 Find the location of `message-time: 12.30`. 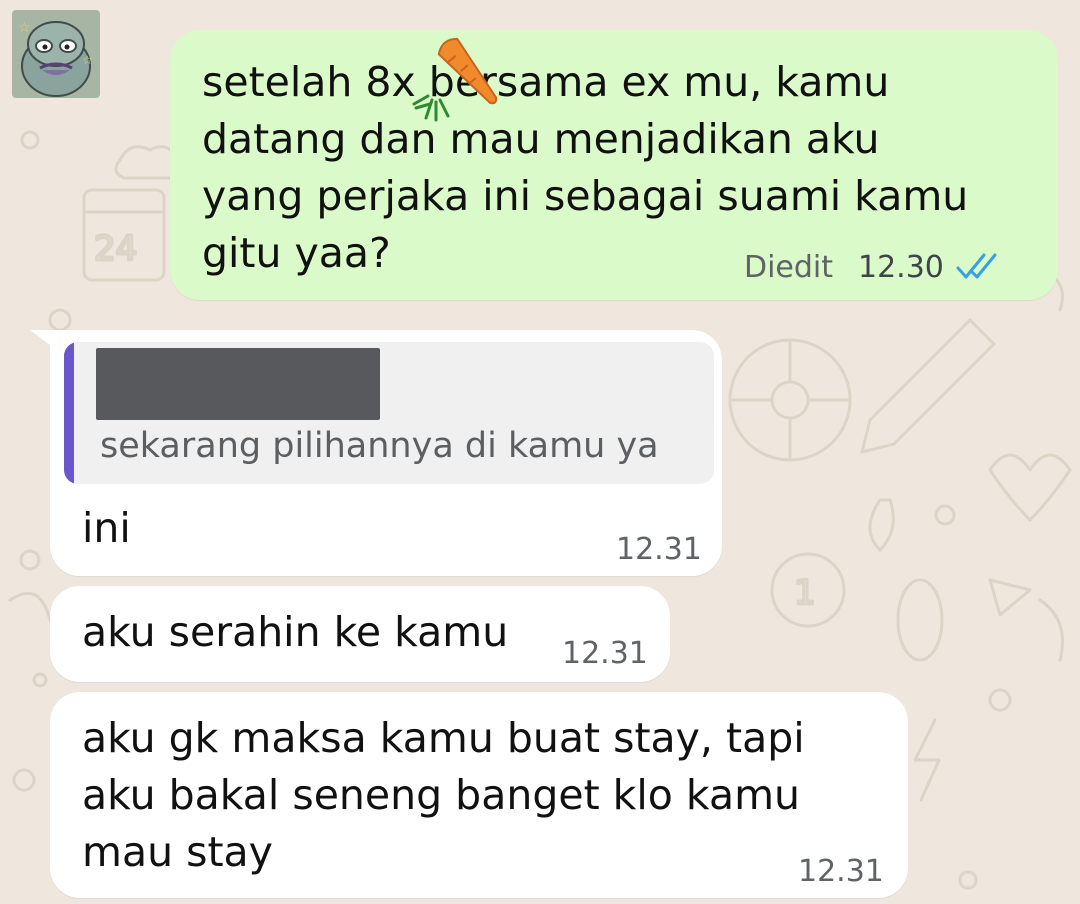

message-time: 12.30 is located at coordinates (901, 267).